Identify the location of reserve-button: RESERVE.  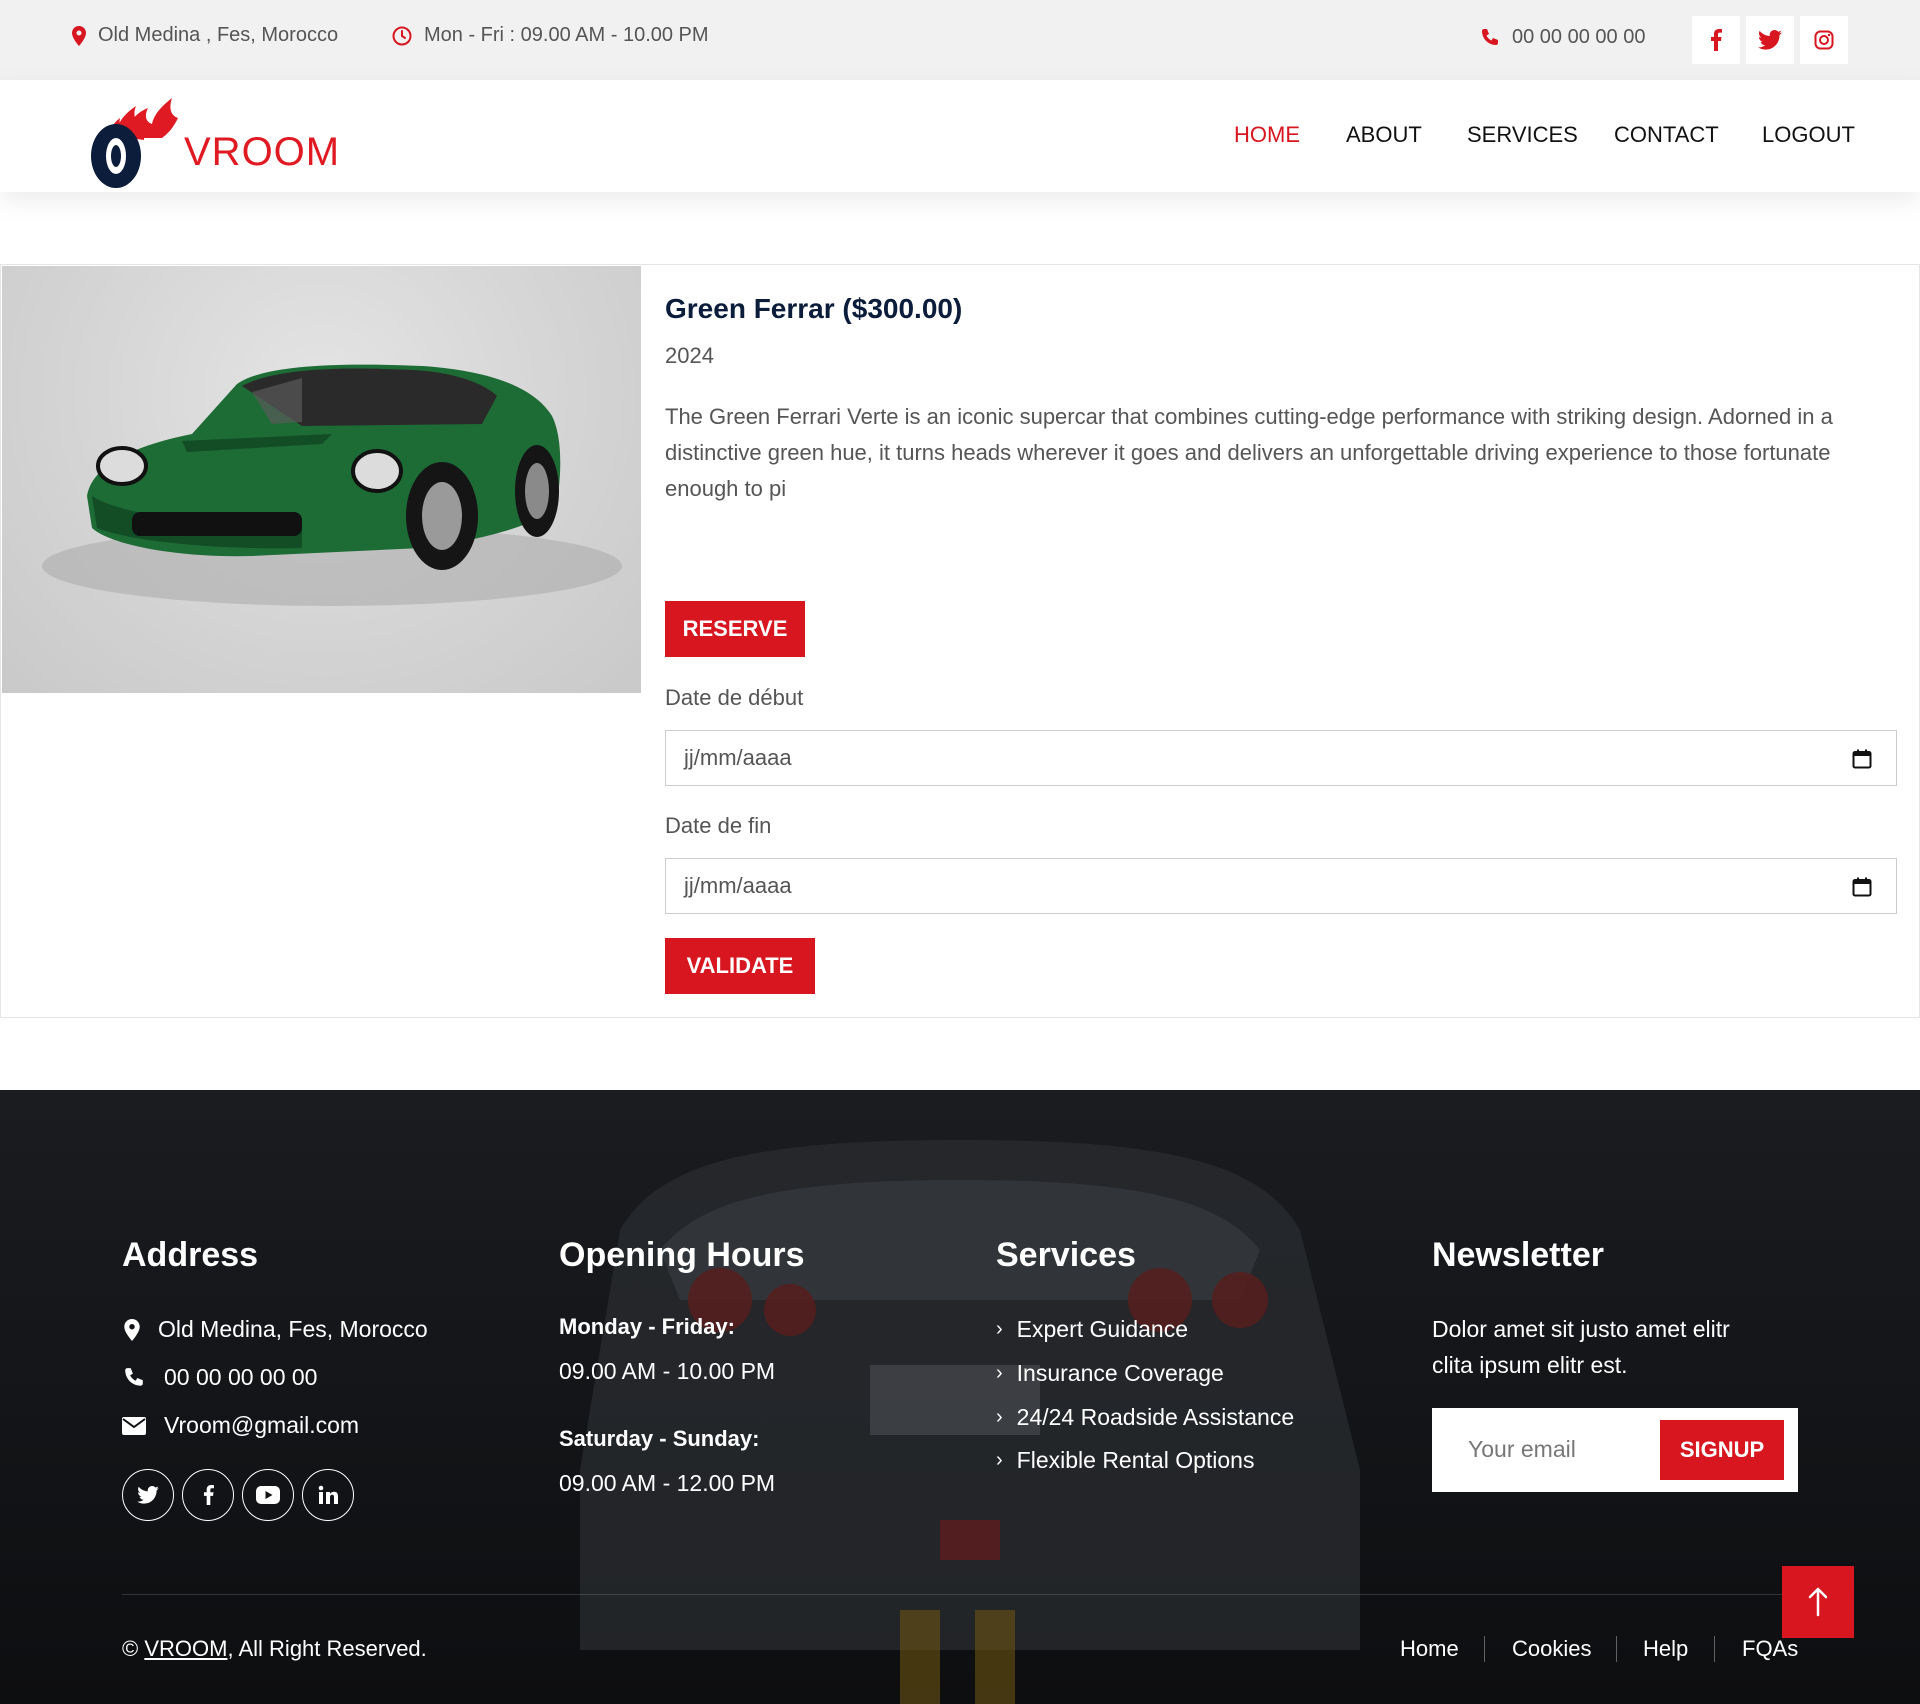
(735, 629).